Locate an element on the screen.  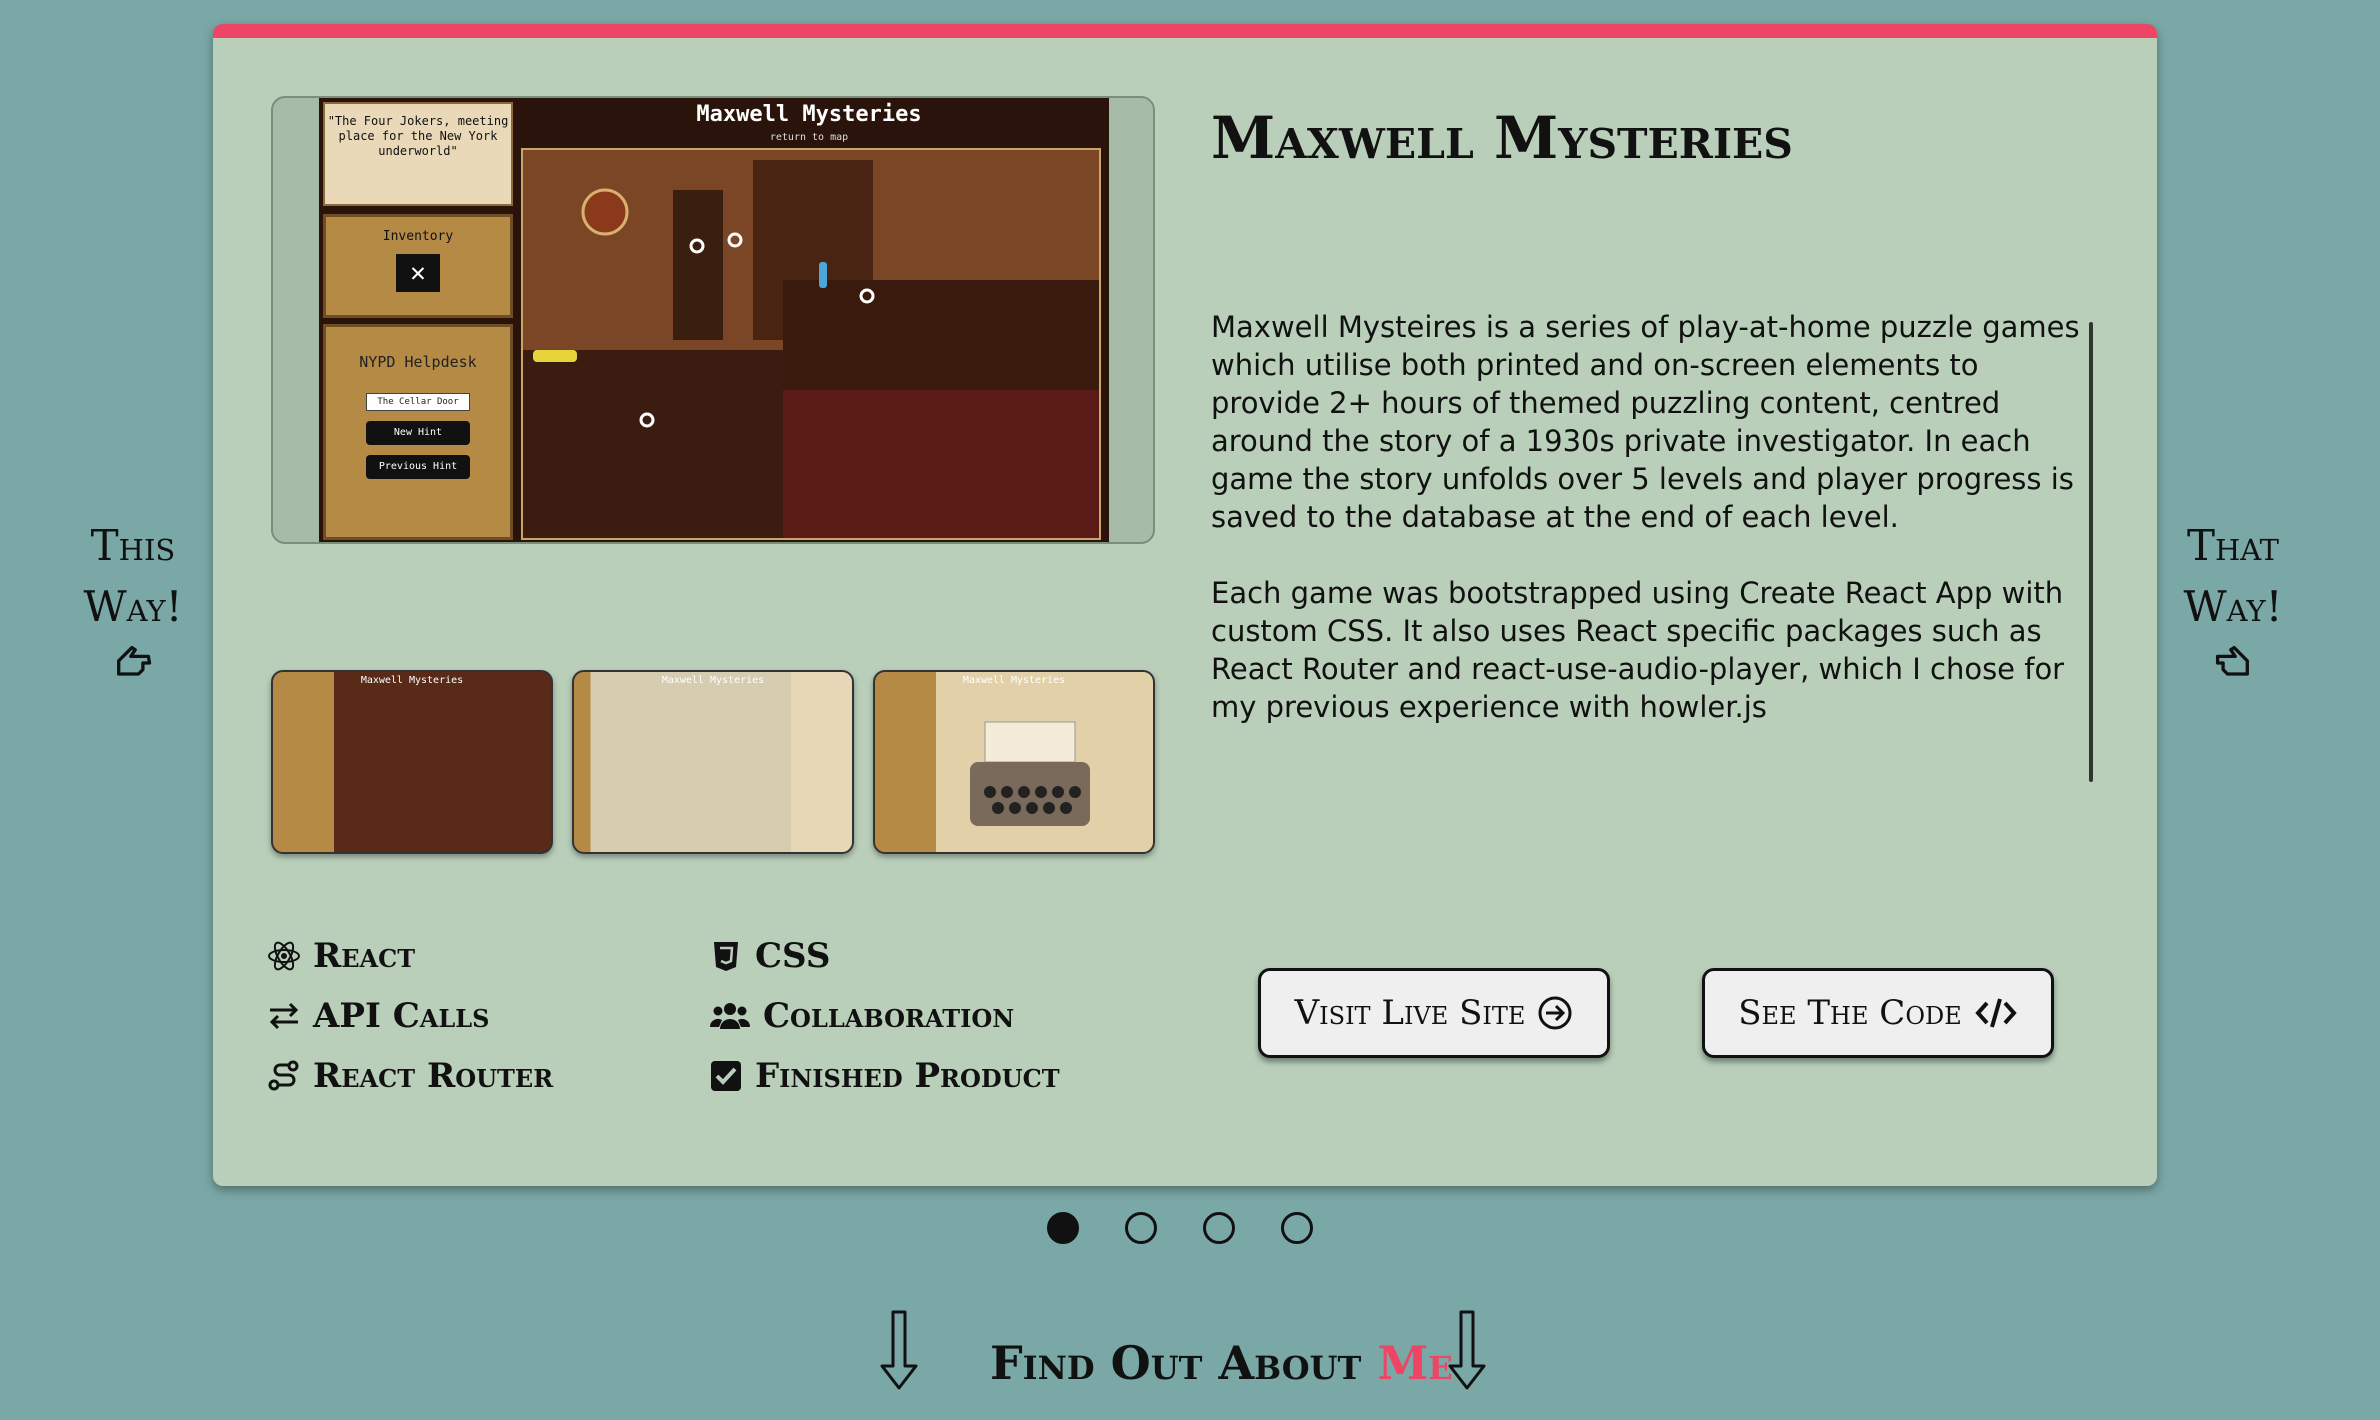
previous-nav-line2: Way! is located at coordinates (133, 606).